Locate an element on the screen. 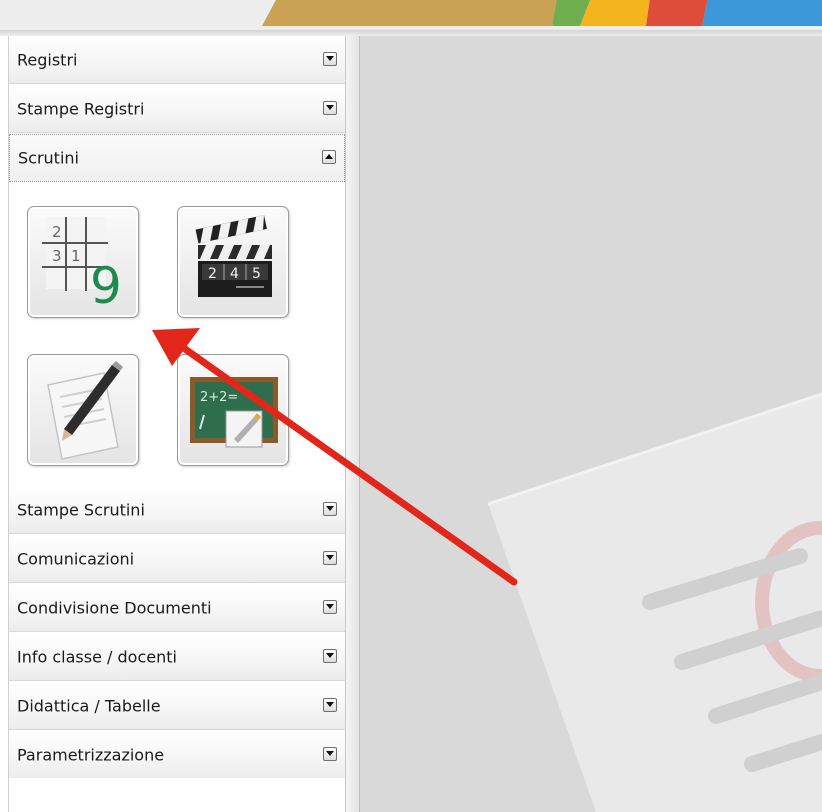 The width and height of the screenshot is (822, 812). section-label: Registri is located at coordinates (47, 60).